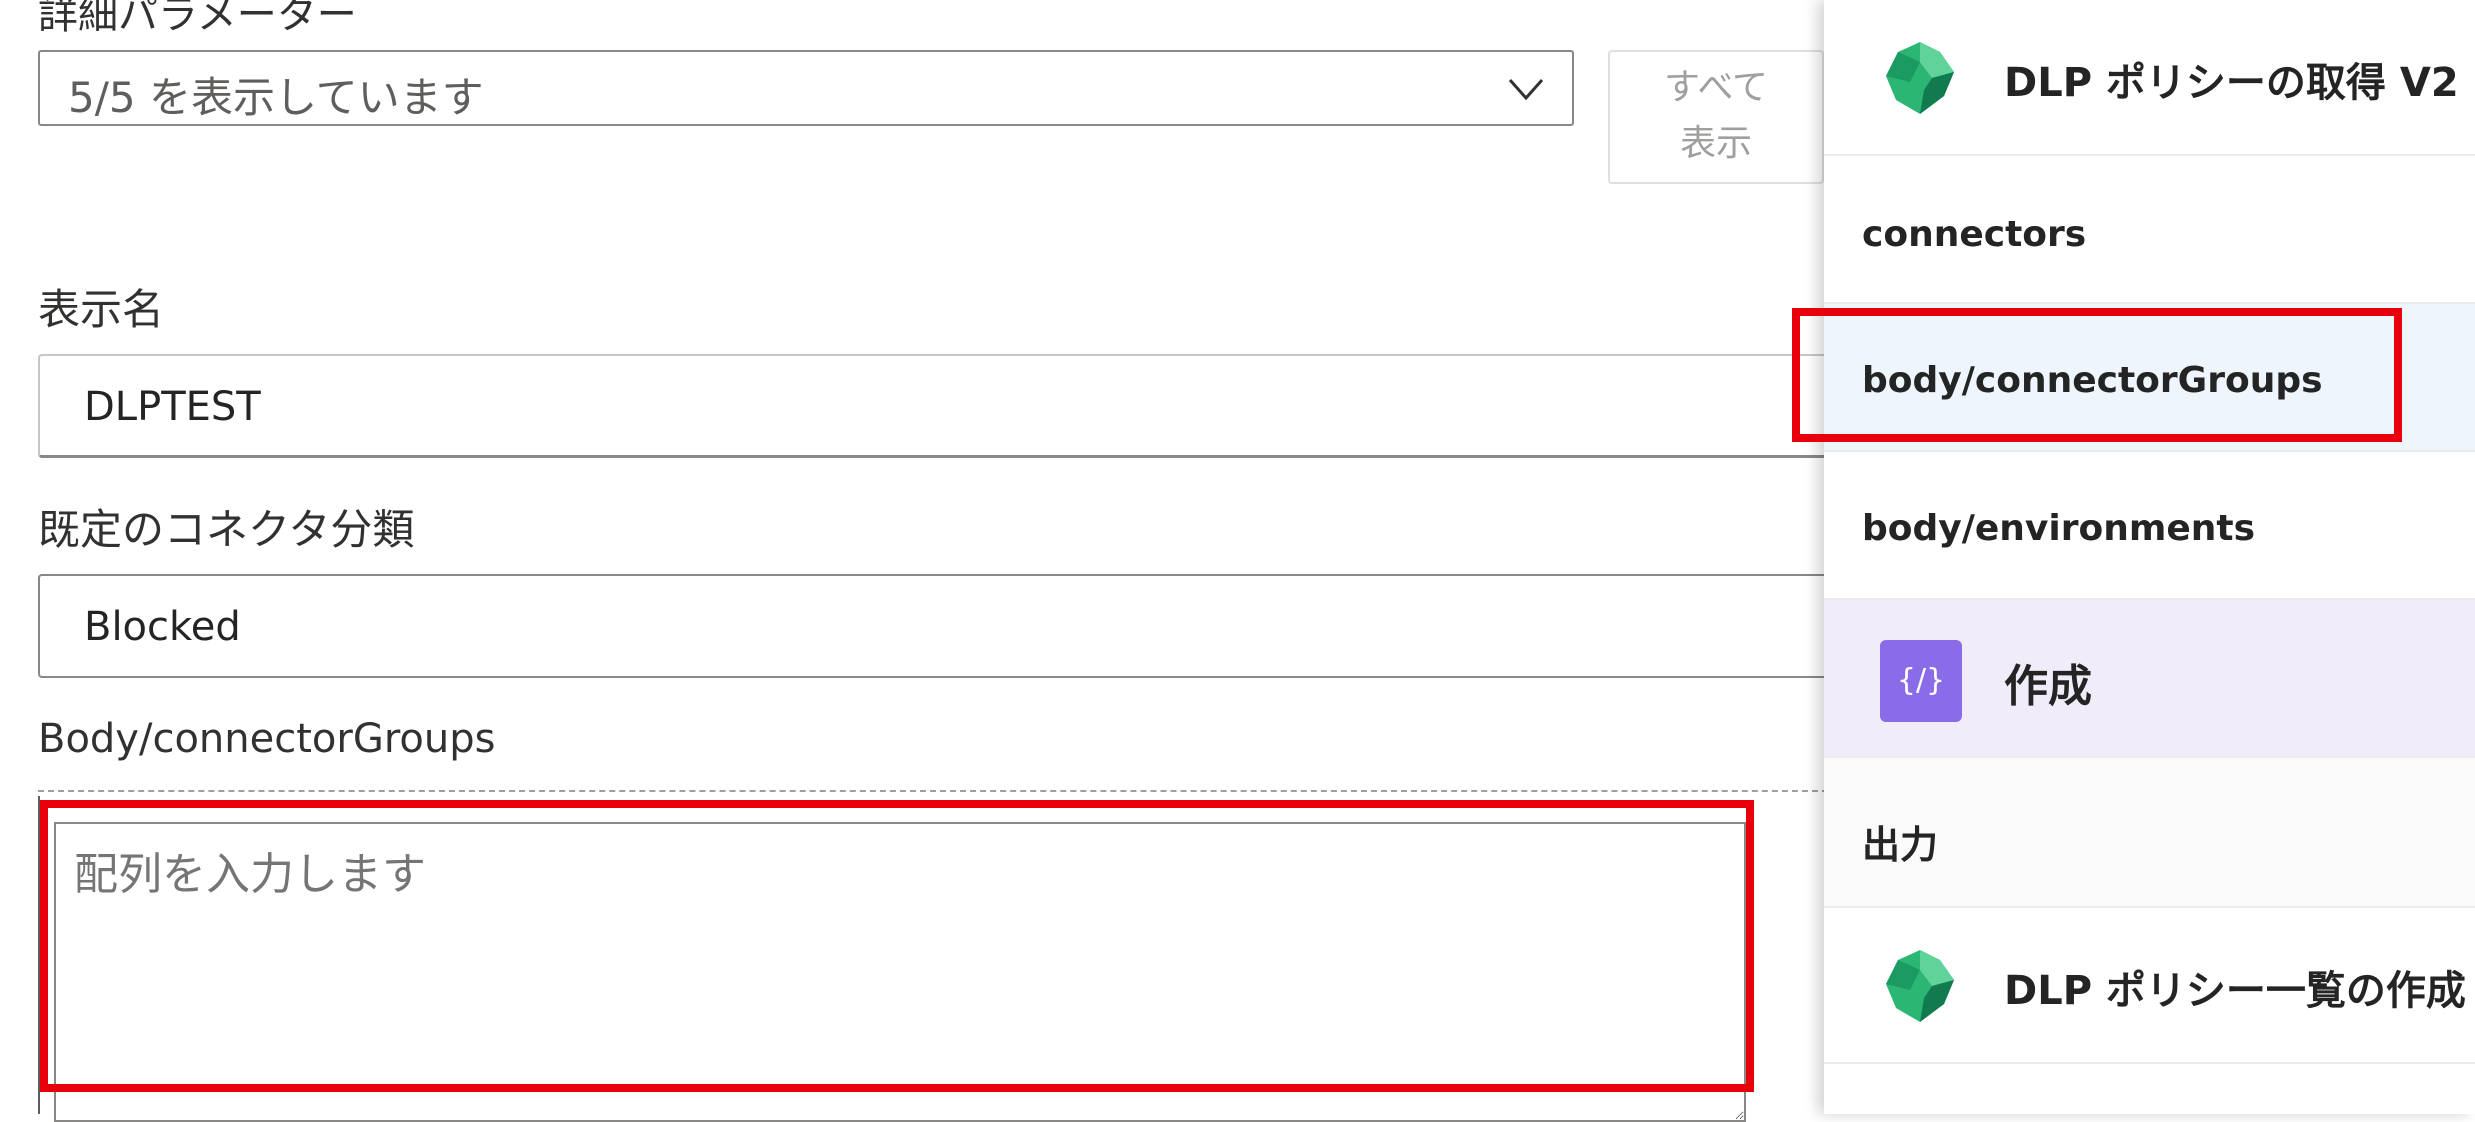  What do you see at coordinates (226, 529) in the screenshot?
I see `default-classification-label: 既定のコネクタ分類` at bounding box center [226, 529].